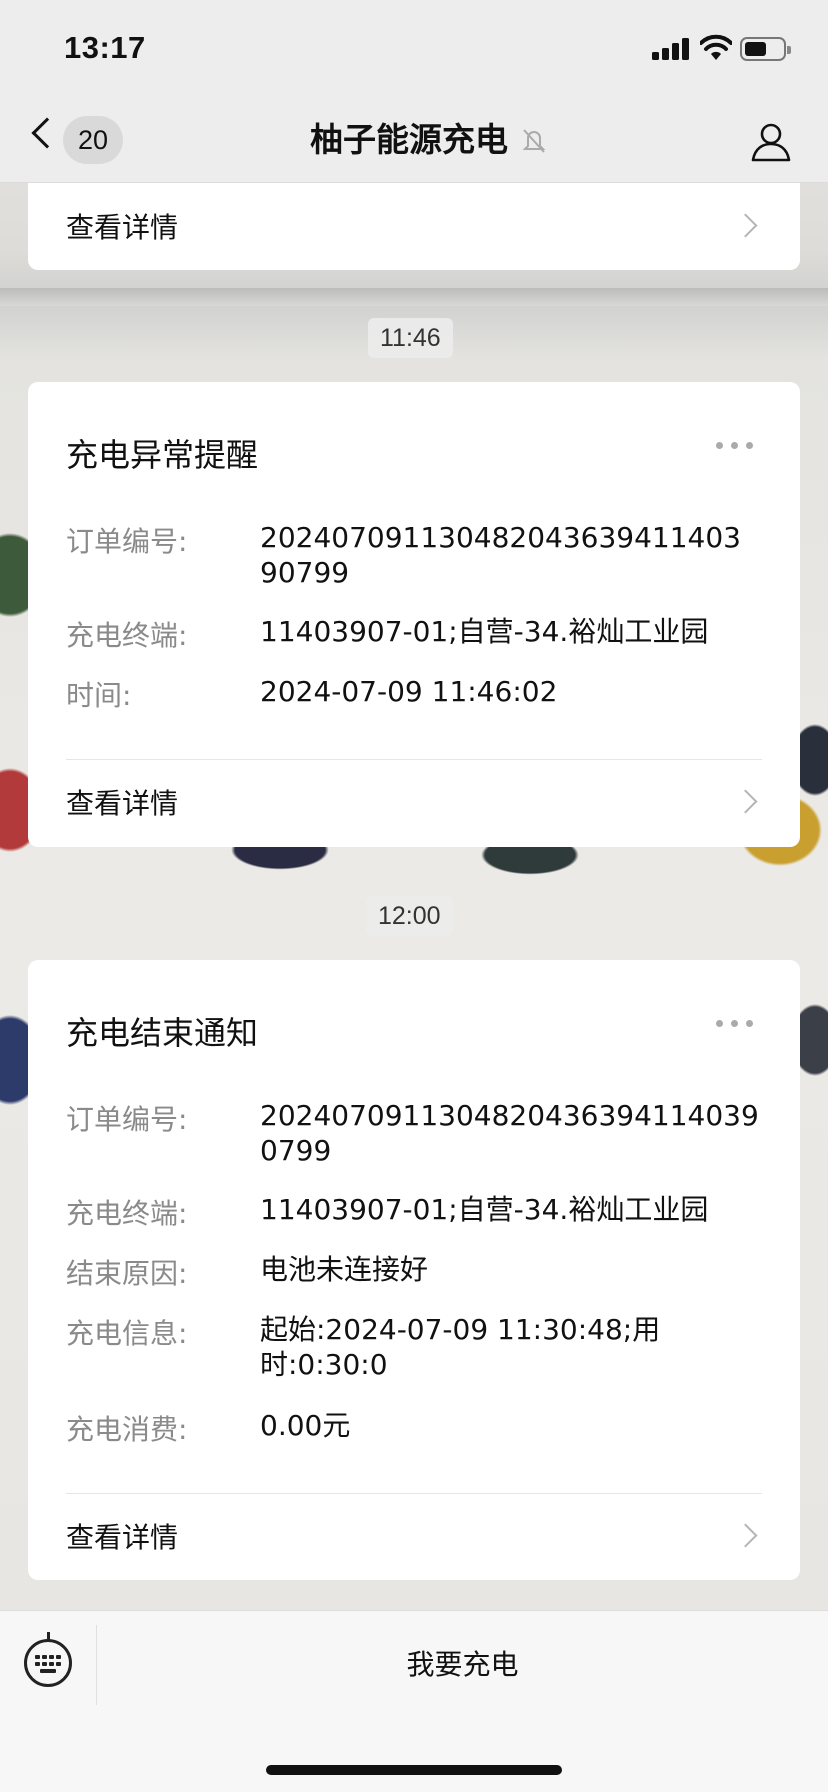 Image resolution: width=828 pixels, height=1792 pixels. I want to click on field-row: 订单编号: 2024070911304820436394114039 0799, so click(416, 1134).